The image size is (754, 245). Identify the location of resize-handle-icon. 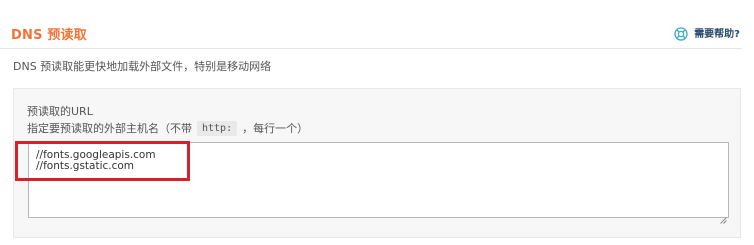
(723, 216).